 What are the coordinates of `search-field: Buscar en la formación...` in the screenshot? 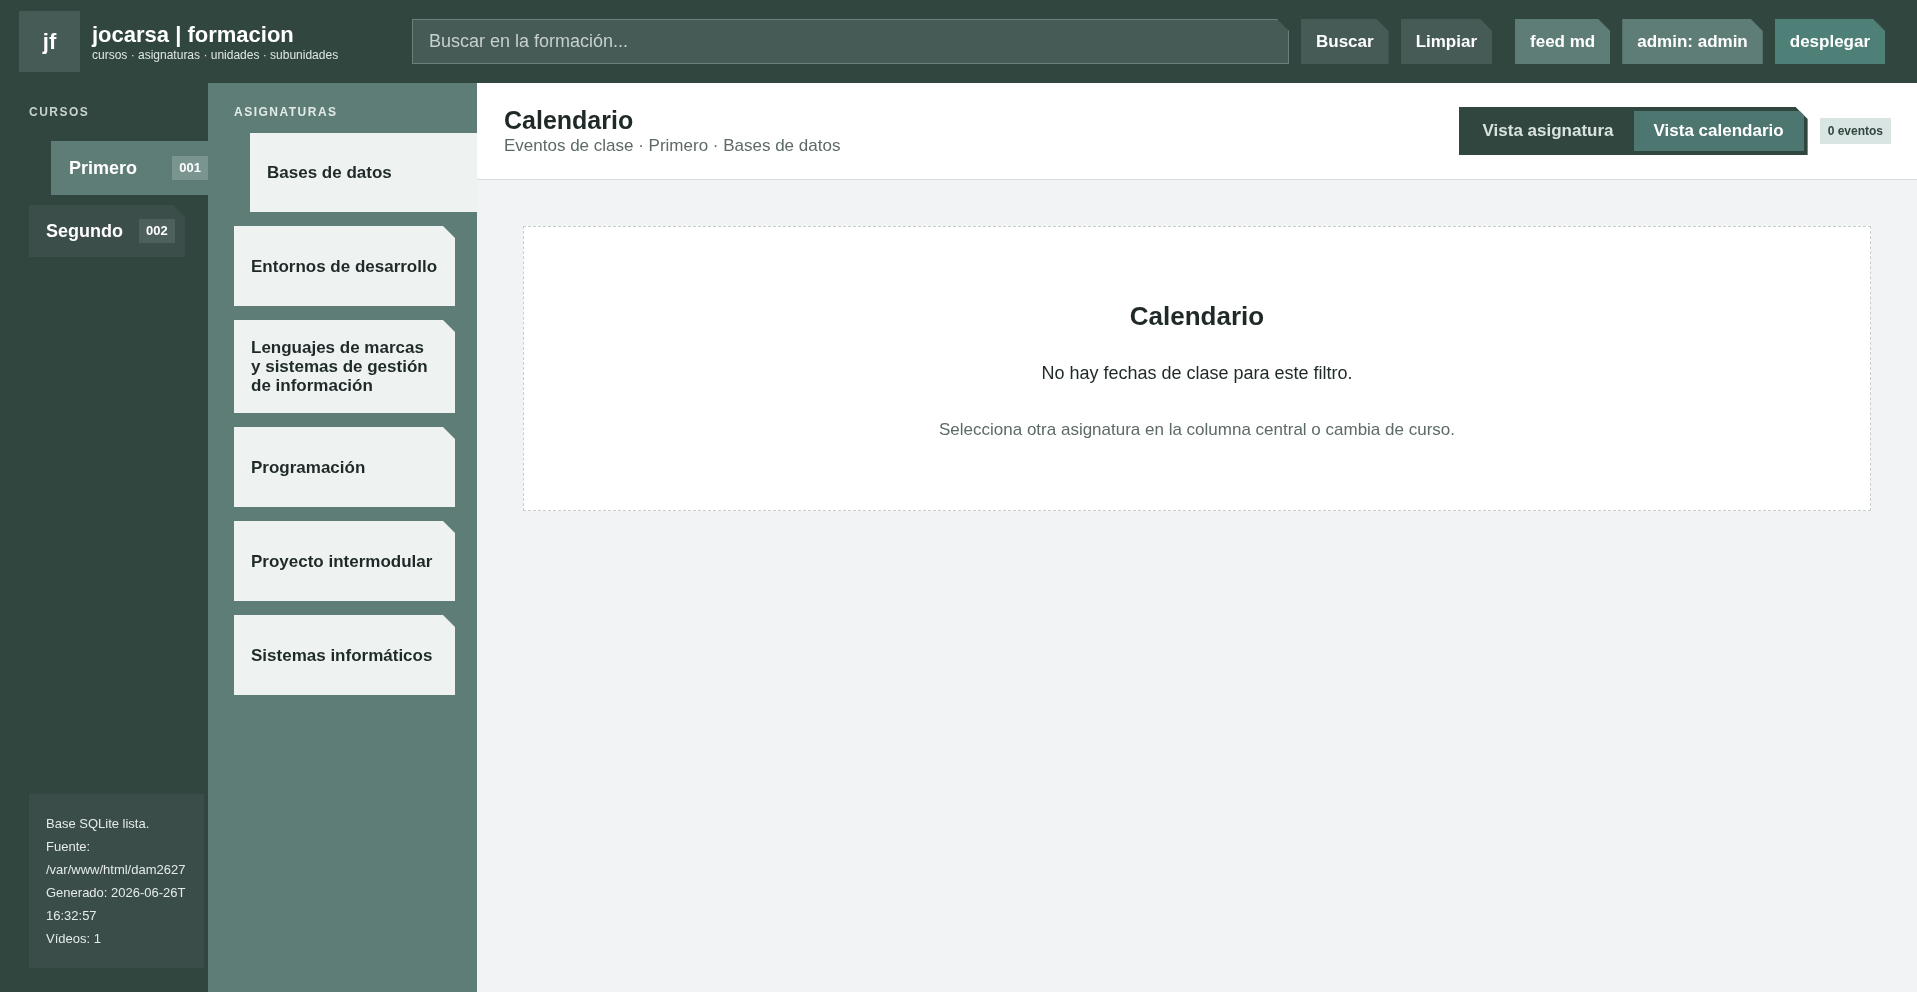 It's located at (850, 41).